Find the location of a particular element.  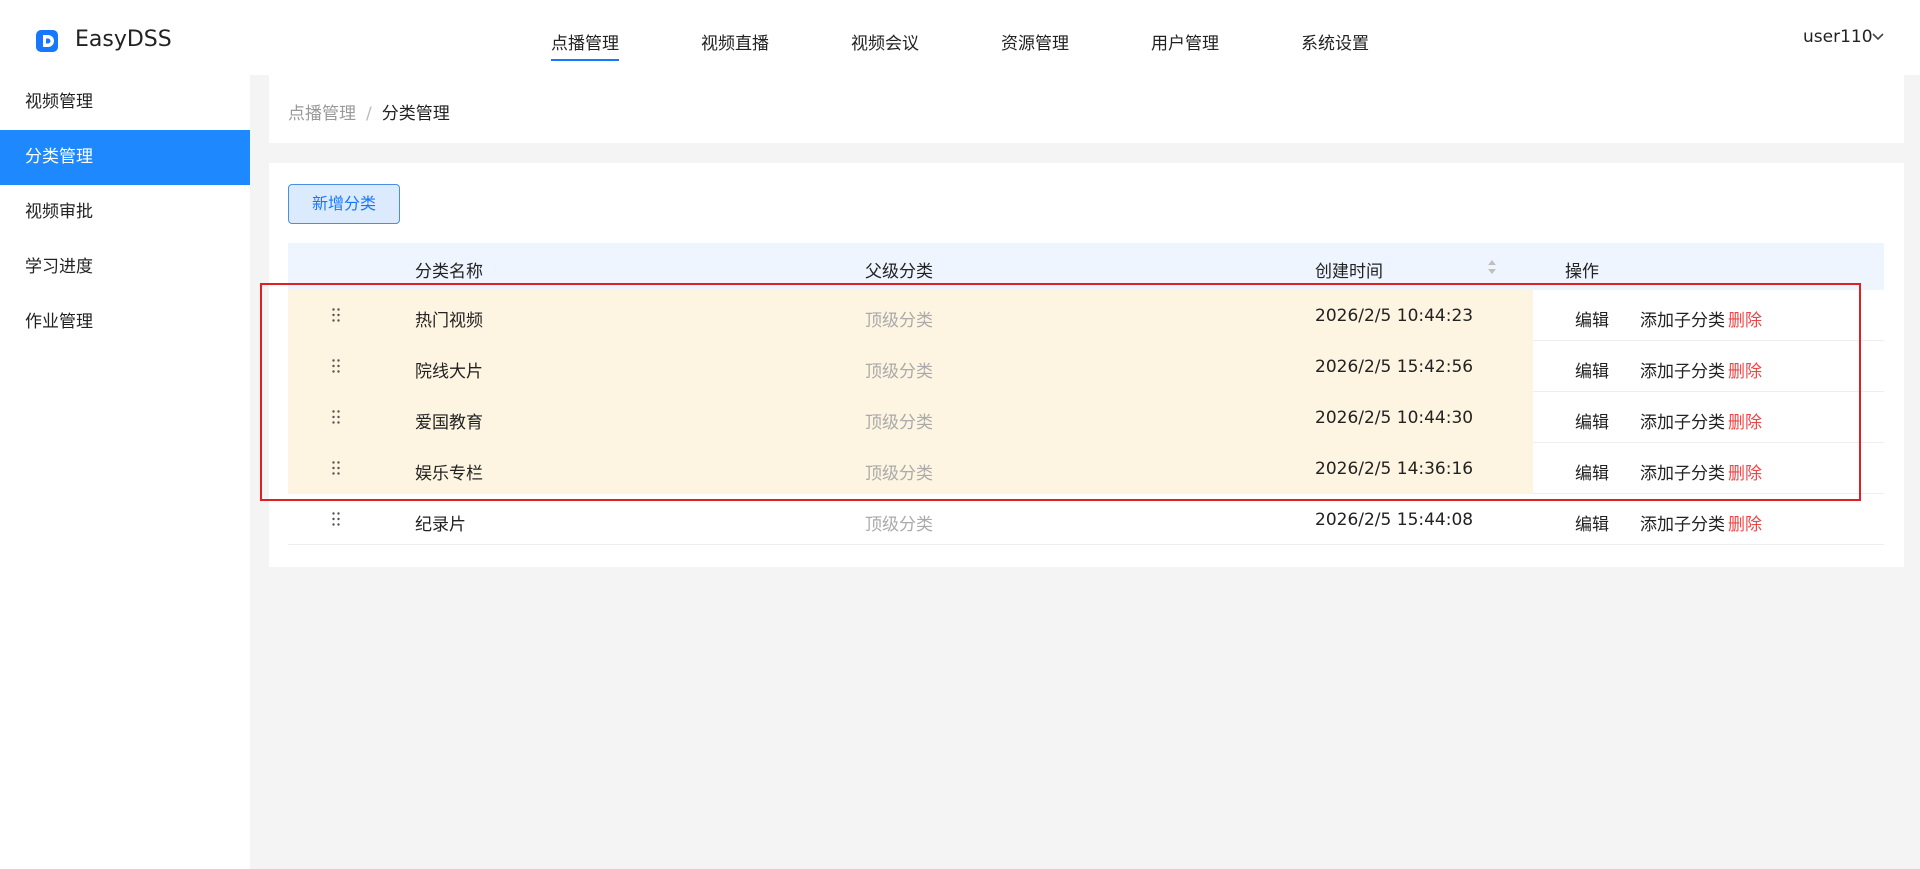

table-row: 院线大片 顶级分类 2026/2/5 15:42:56 编辑 添加子分类 删除 is located at coordinates (1086, 366).